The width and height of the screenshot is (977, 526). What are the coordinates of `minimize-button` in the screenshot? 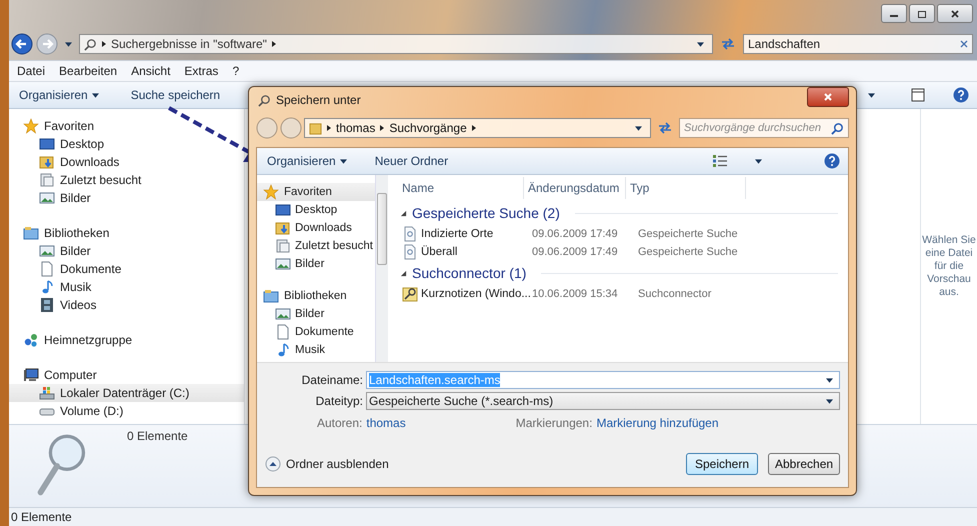 It's located at (894, 13).